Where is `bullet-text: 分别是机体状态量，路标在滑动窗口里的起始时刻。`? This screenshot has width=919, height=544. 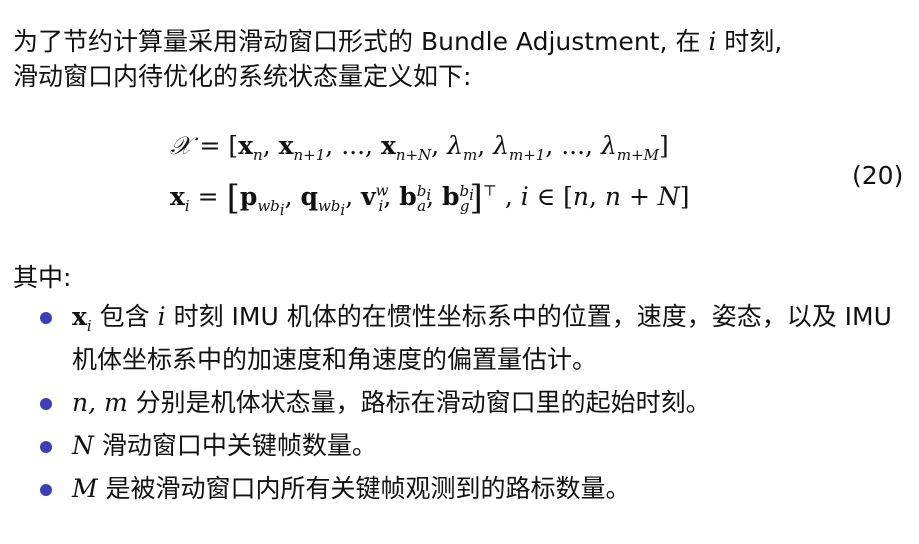
bullet-text: 分别是机体状态量，路标在滑动窗口里的起始时刻。 is located at coordinates (419, 402).